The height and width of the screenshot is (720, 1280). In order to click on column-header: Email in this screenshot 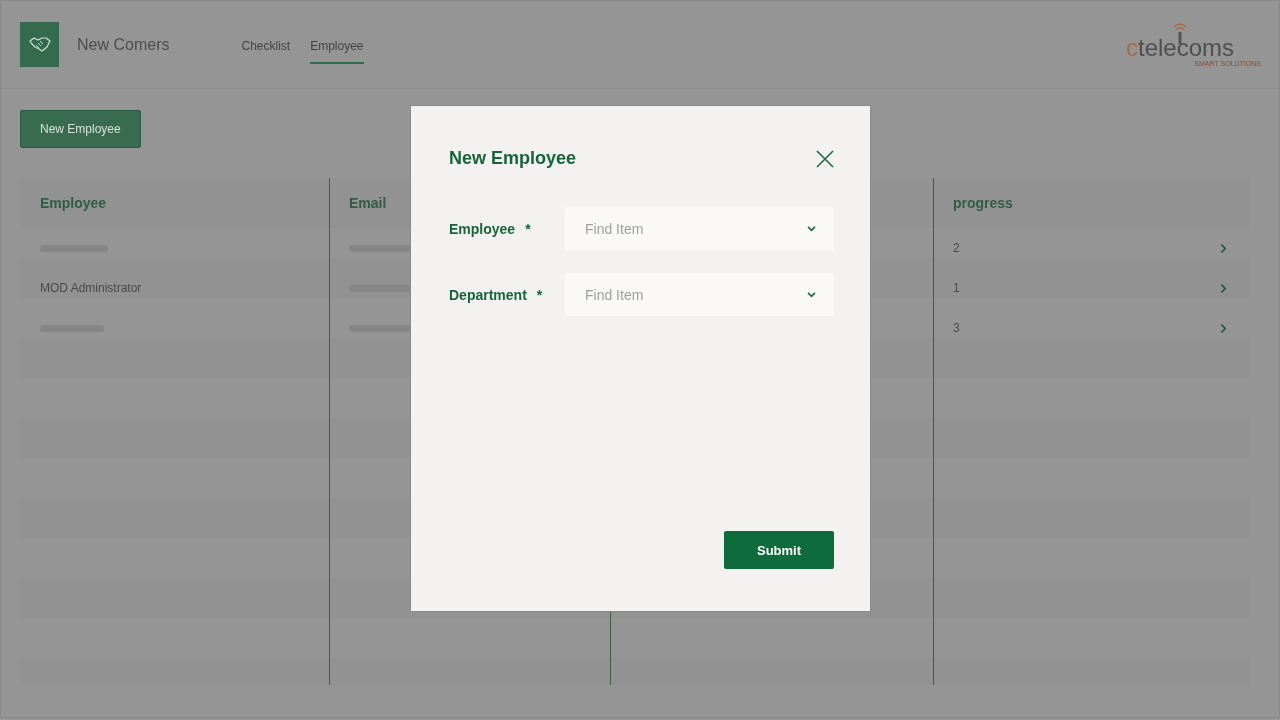, I will do `click(368, 203)`.